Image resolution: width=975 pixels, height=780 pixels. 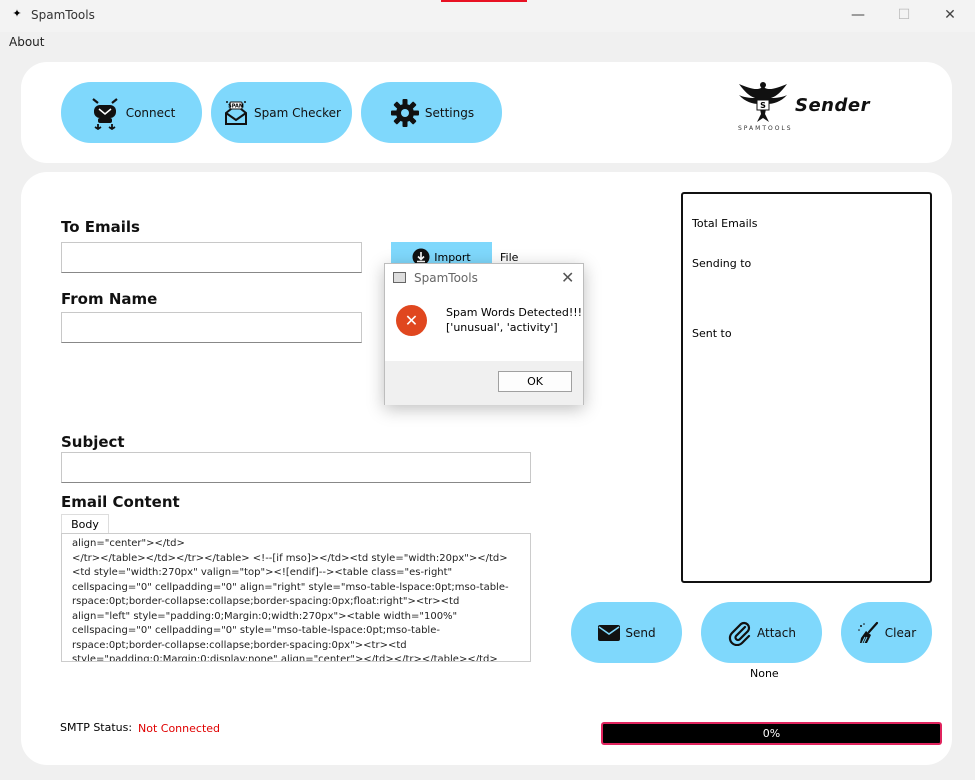 I want to click on phoenix-logo-icon: S, so click(x=763, y=102).